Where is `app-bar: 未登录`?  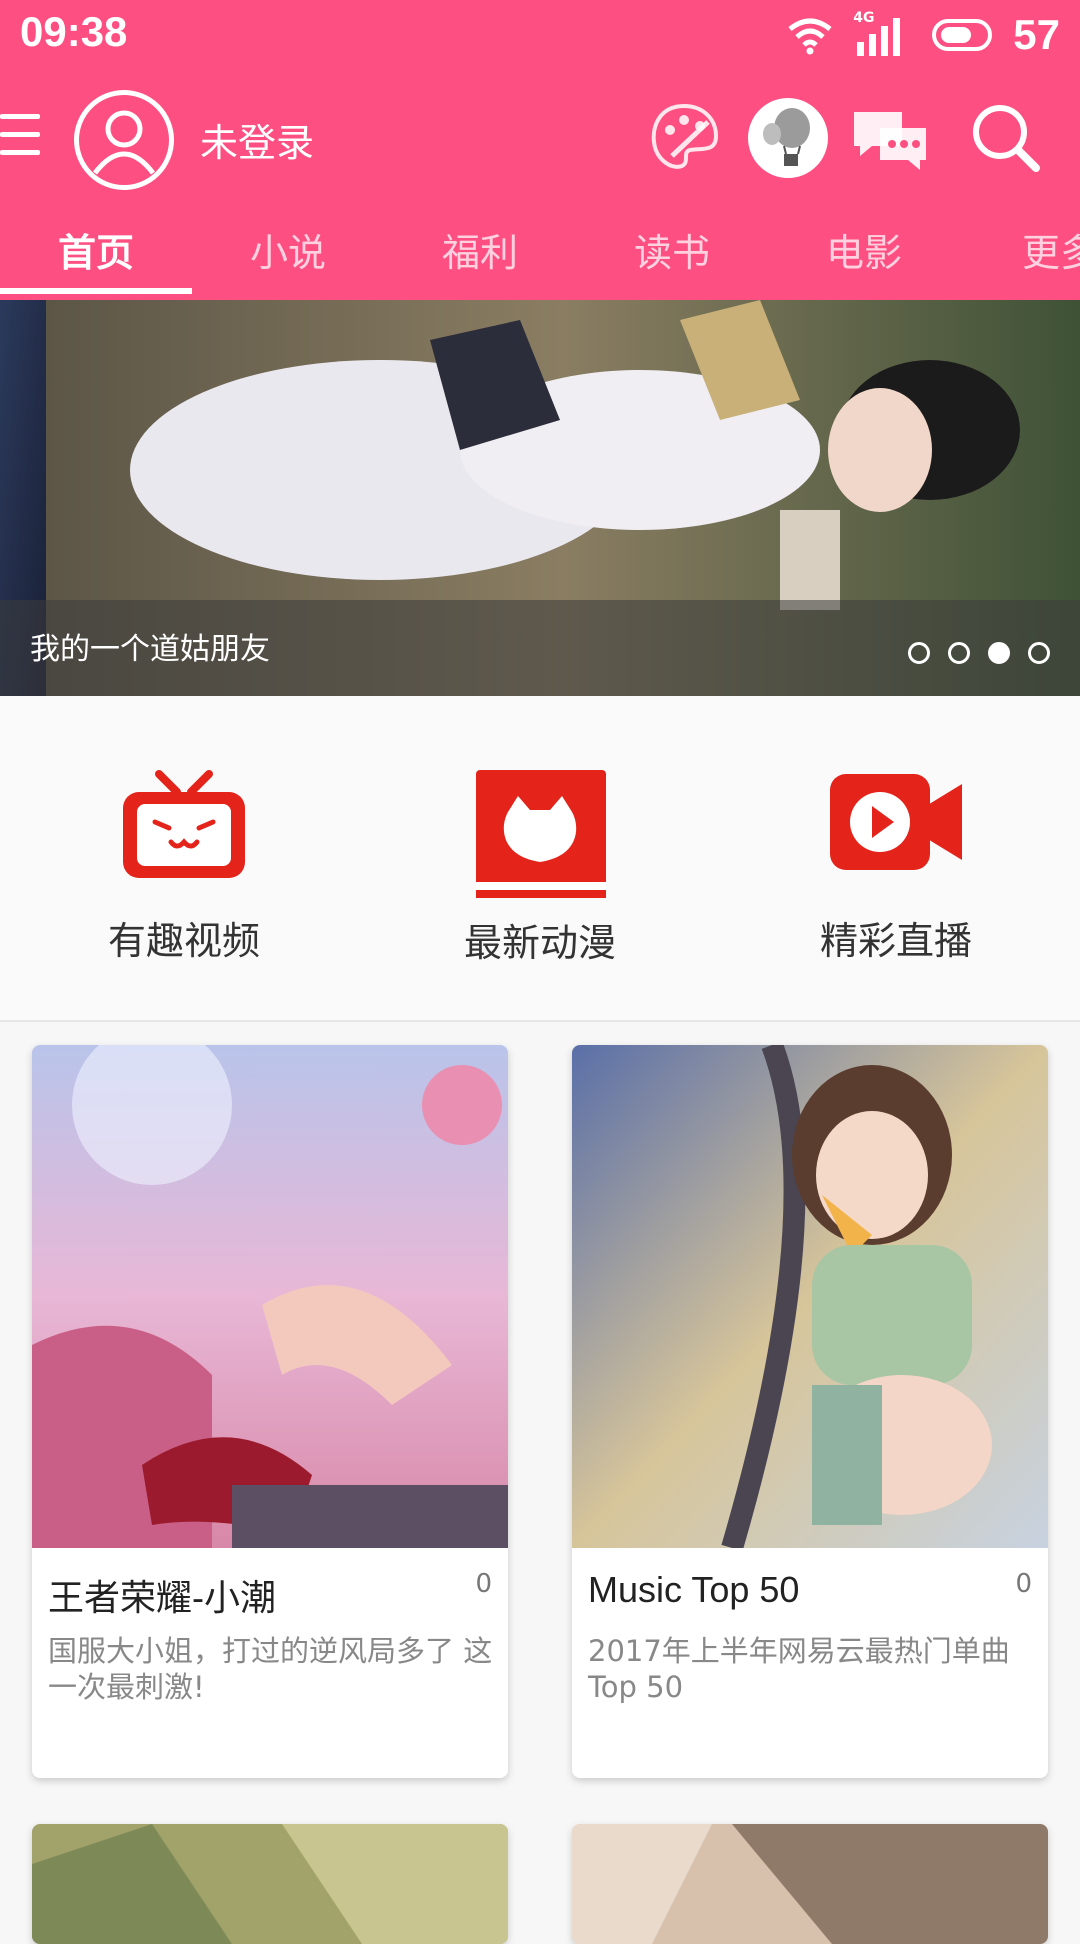 app-bar: 未登录 is located at coordinates (540, 140).